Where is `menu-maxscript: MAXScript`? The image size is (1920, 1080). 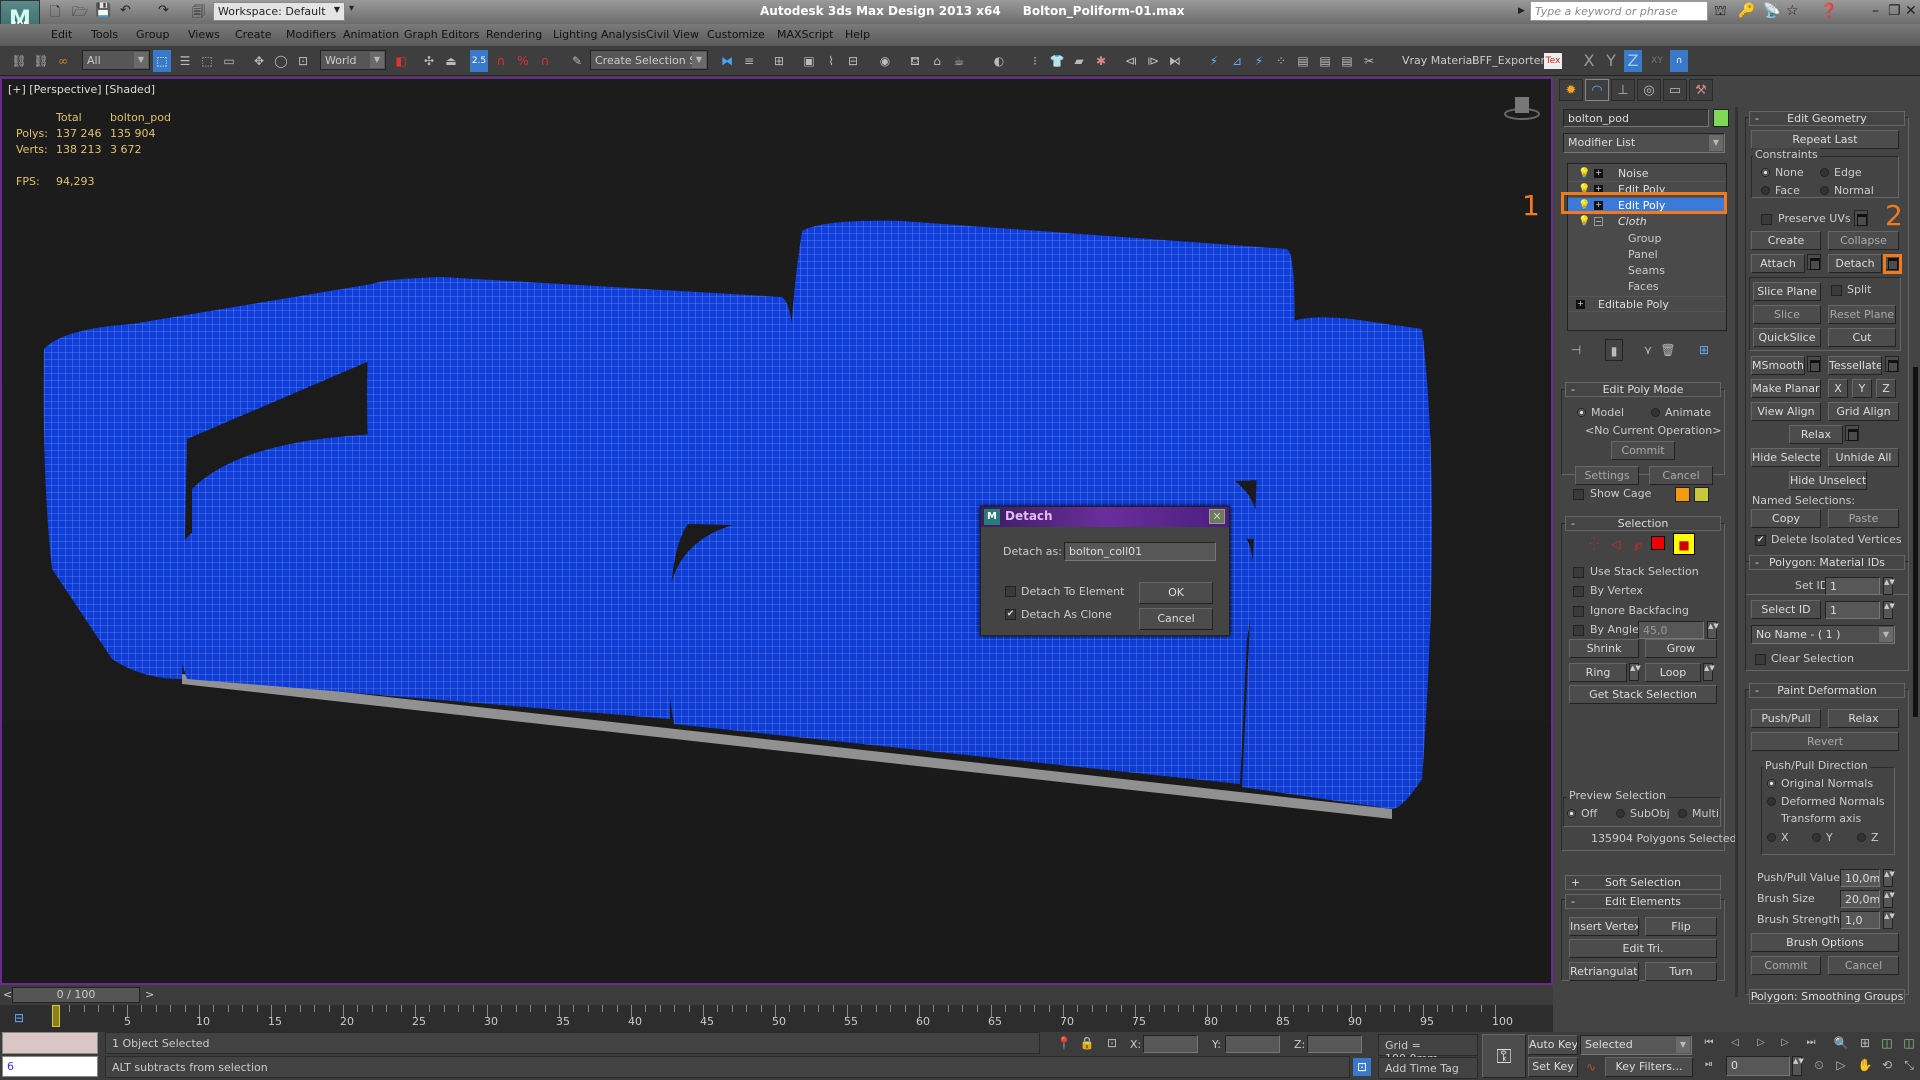 menu-maxscript: MAXScript is located at coordinates (805, 34).